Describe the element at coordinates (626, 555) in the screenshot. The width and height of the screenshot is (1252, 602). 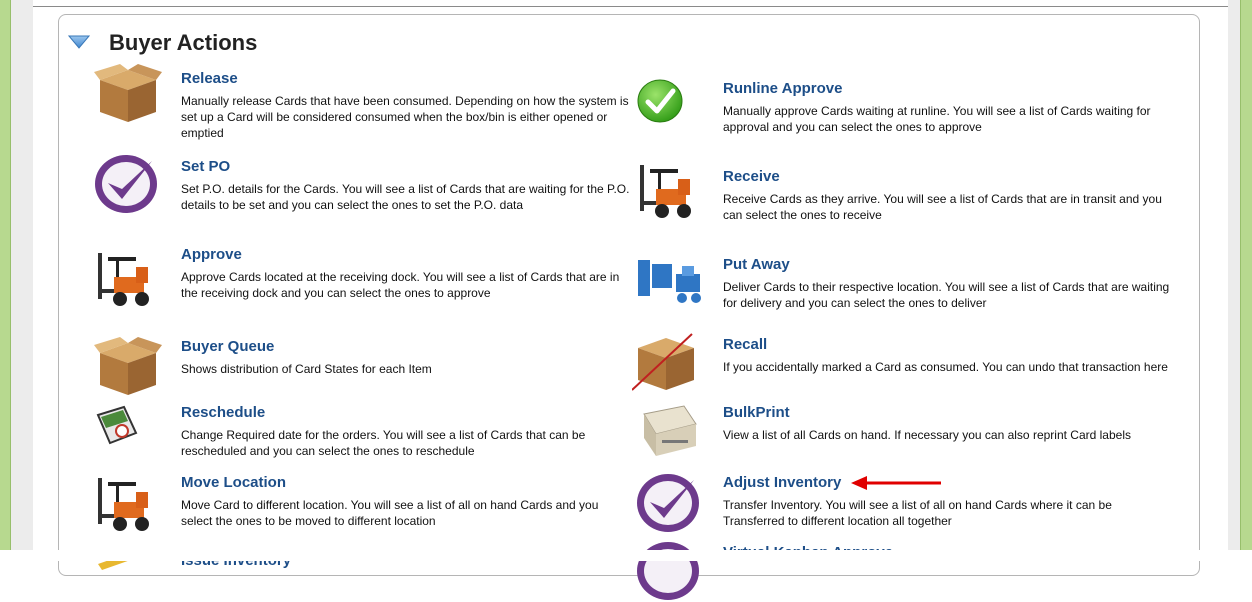
I see `viewport-cutoff` at that location.